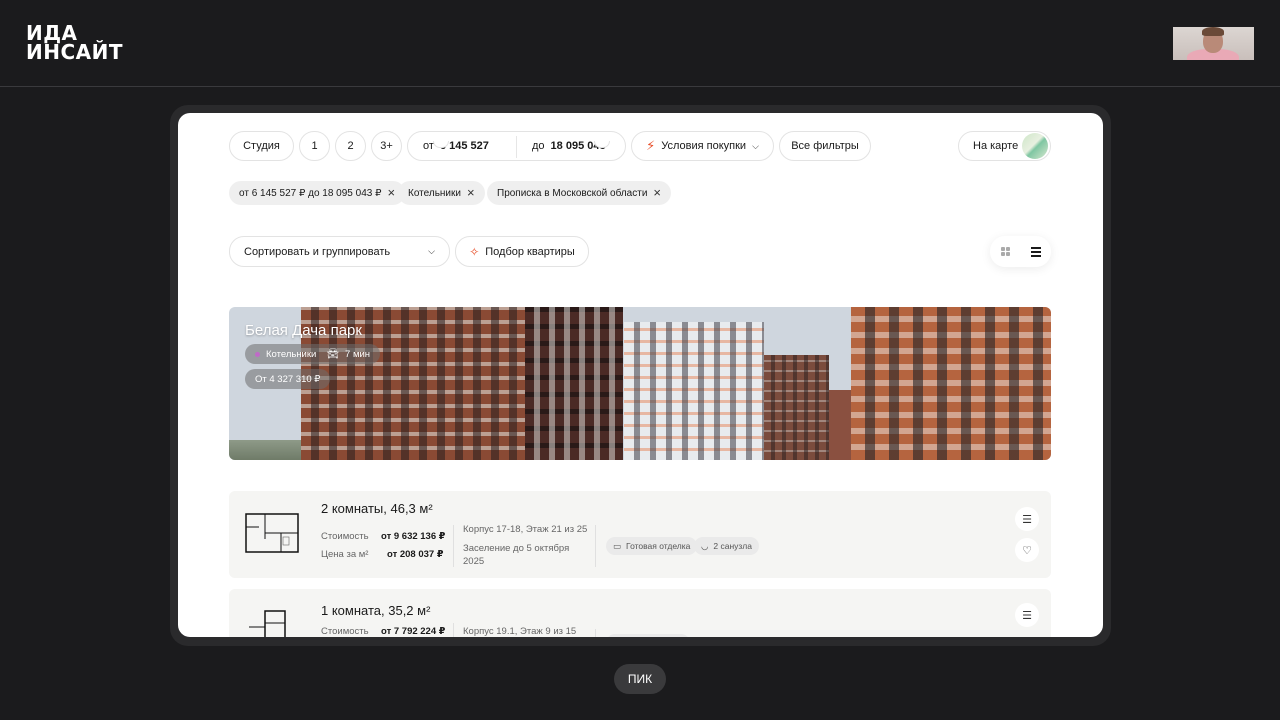  I want to click on grid-view-icon, so click(1005, 251).